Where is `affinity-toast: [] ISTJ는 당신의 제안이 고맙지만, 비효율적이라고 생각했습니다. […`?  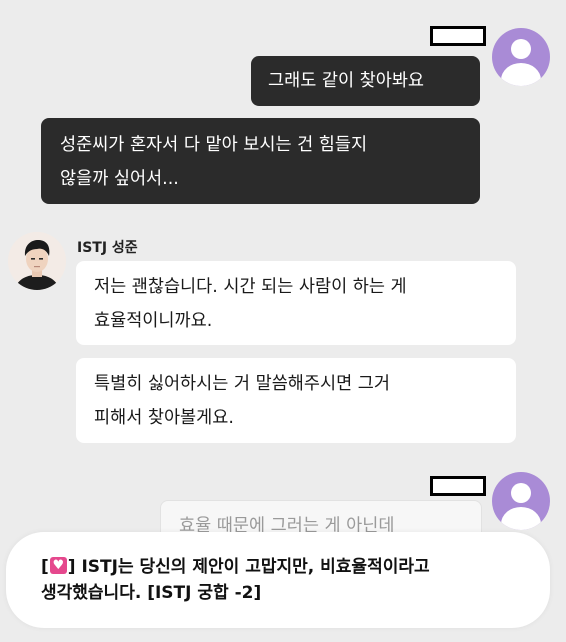 affinity-toast: [] ISTJ는 당신의 제안이 고맙지만, 비효율적이라고 생각했습니다. [… is located at coordinates (278, 580).